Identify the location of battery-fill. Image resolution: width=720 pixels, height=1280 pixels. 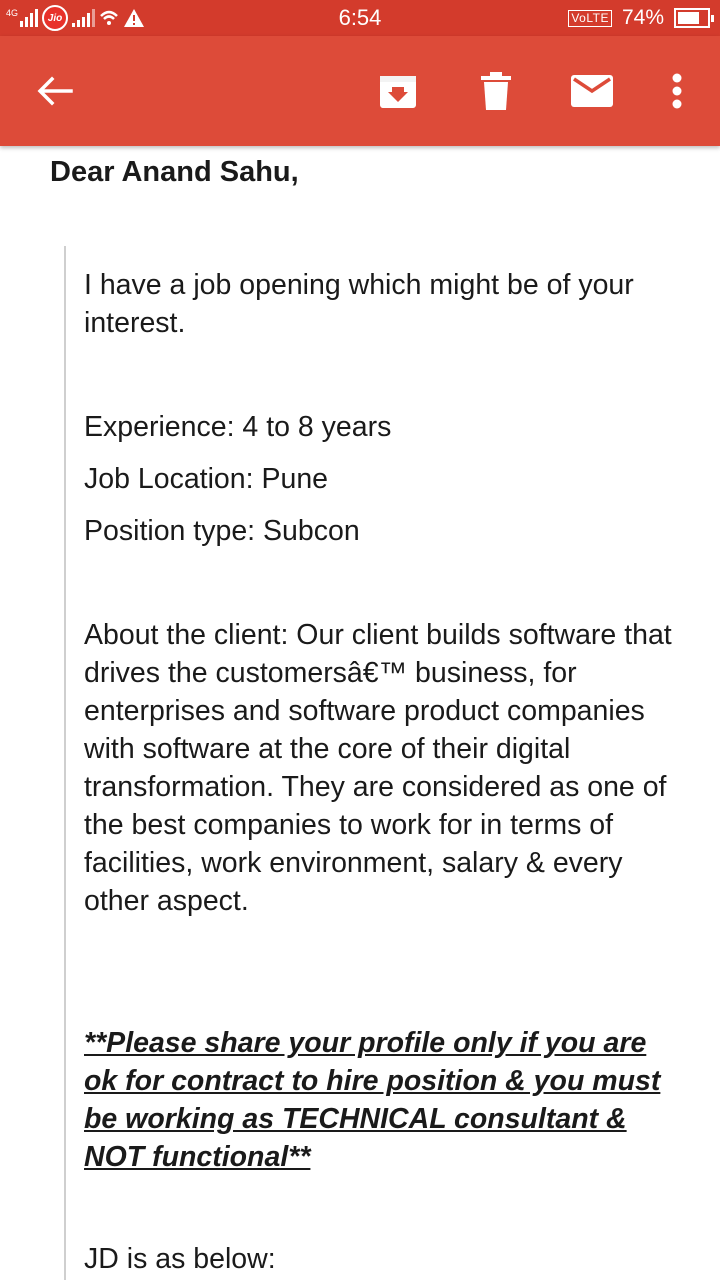
(688, 18).